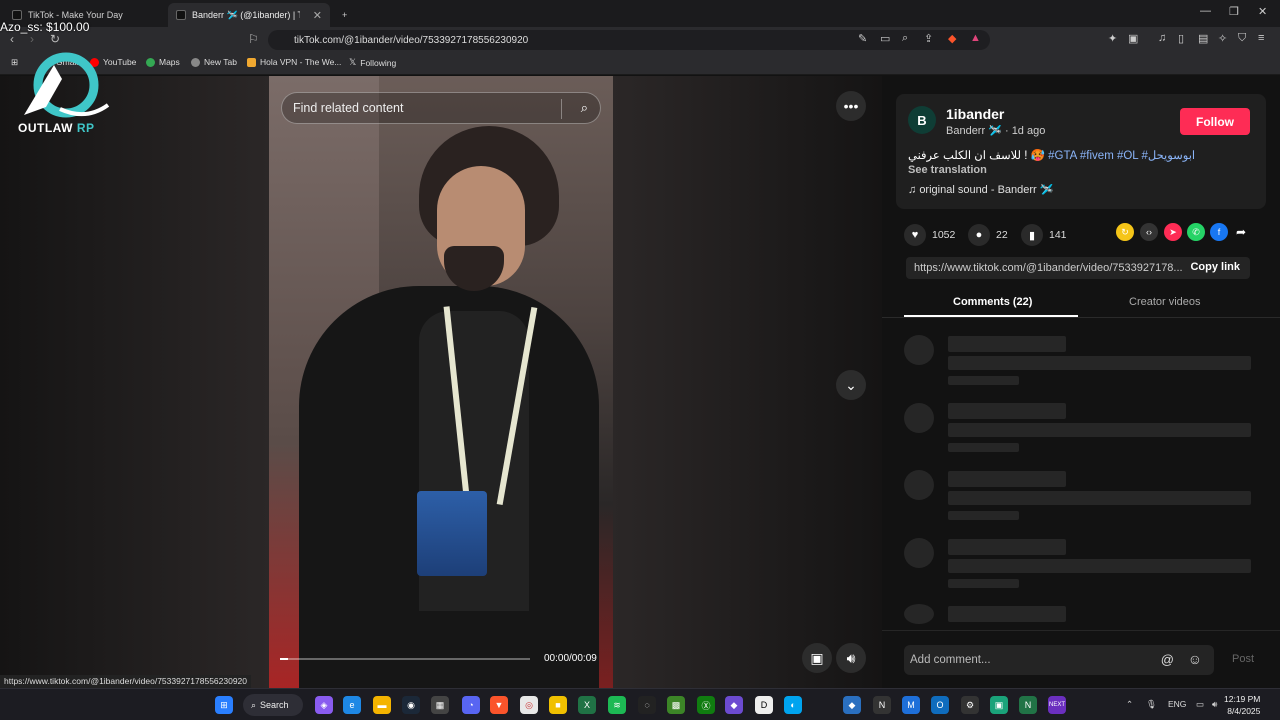  Describe the element at coordinates (558, 705) in the screenshot. I see `app-icon: ■` at that location.